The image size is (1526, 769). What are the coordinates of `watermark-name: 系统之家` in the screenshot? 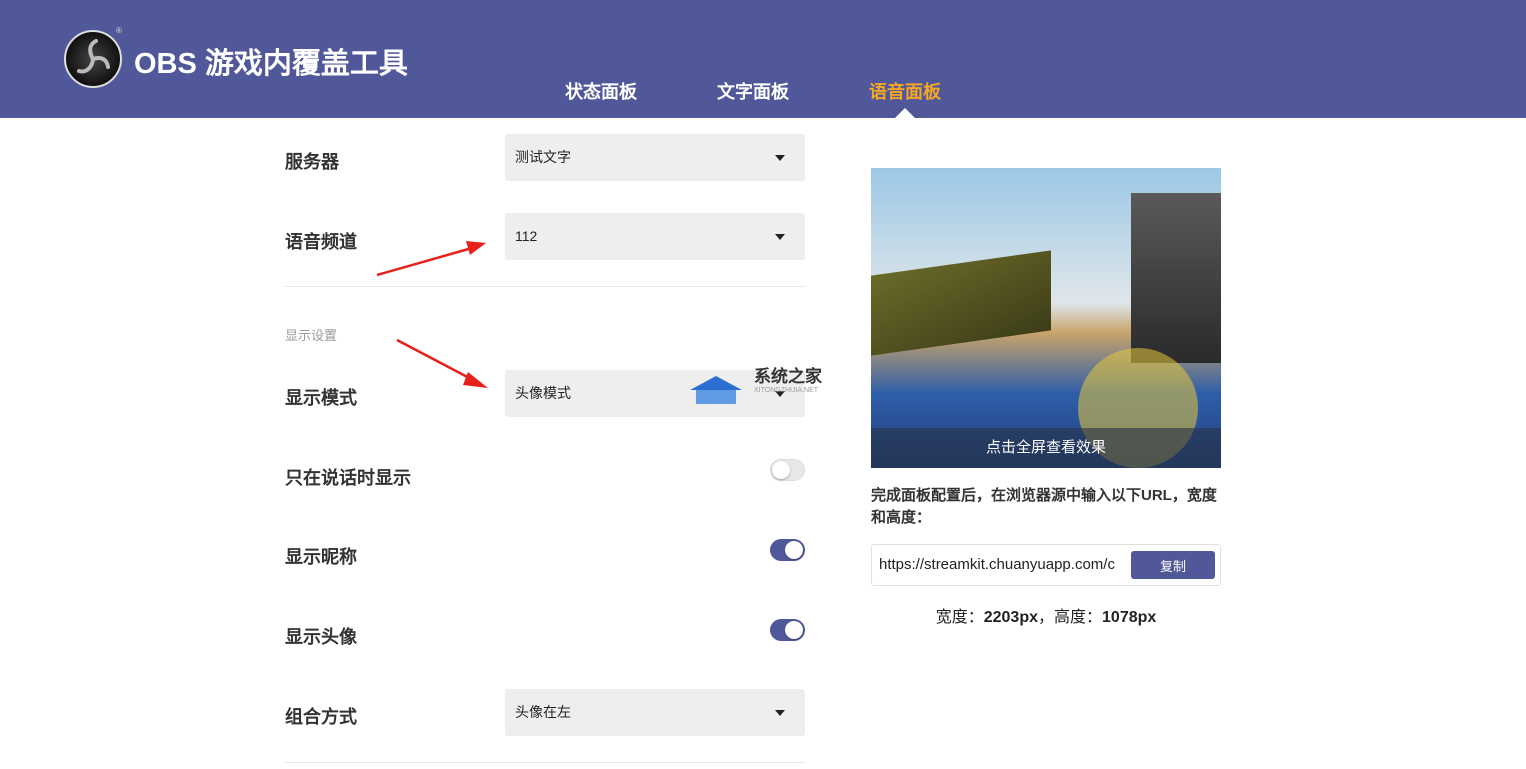 It's located at (788, 376).